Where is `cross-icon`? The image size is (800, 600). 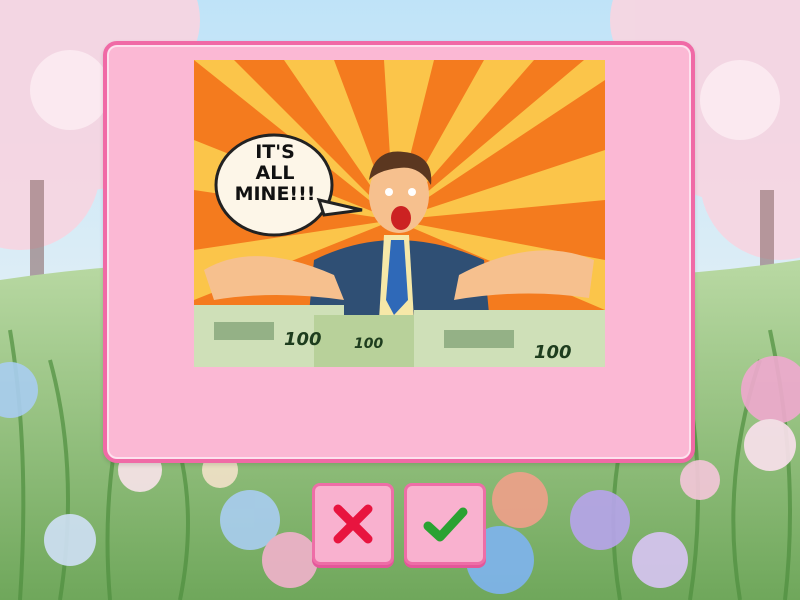
cross-icon is located at coordinates (353, 524).